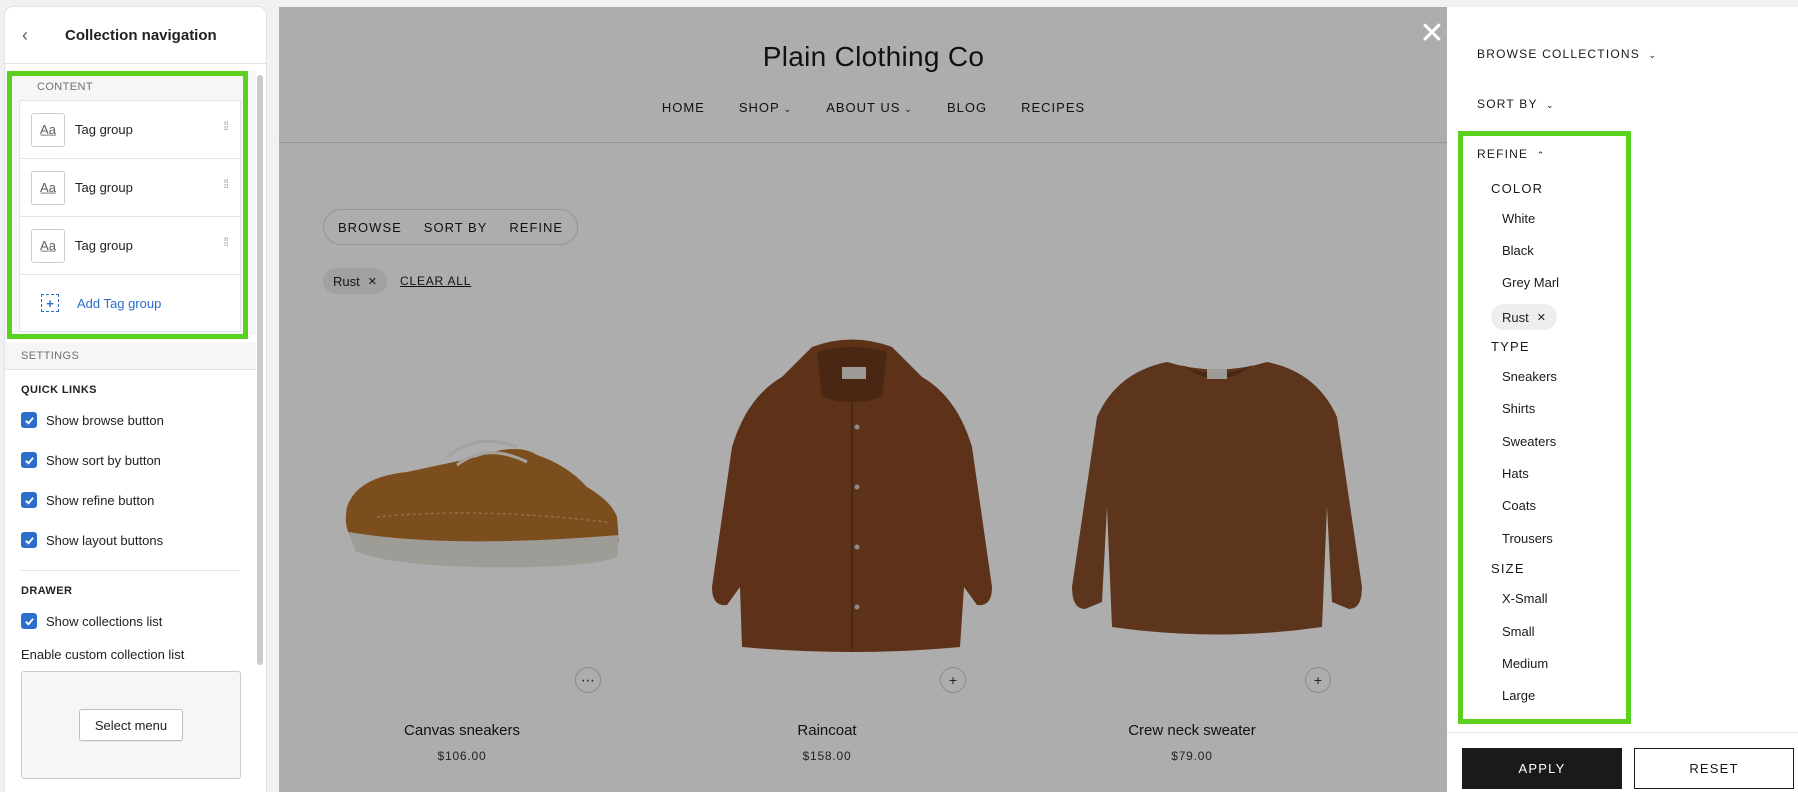 The width and height of the screenshot is (1798, 792). I want to click on checkbox-label: Show layout buttons, so click(105, 540).